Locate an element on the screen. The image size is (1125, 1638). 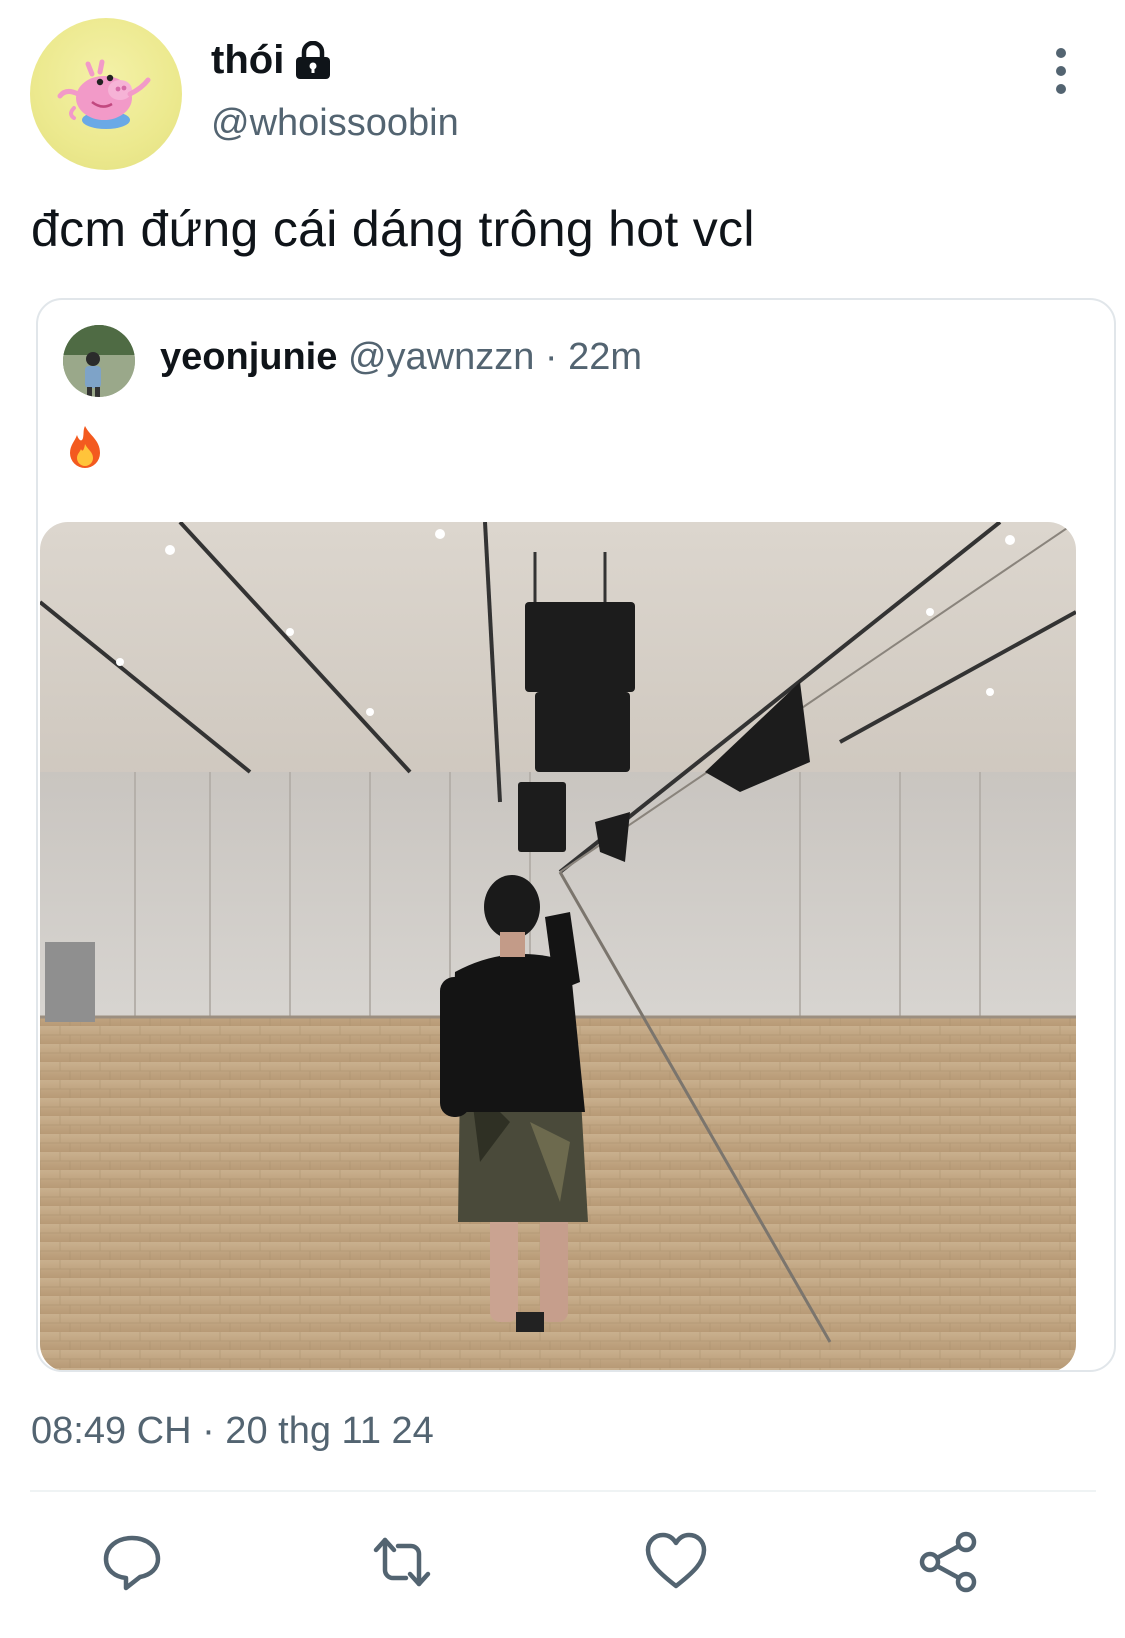
like-button is located at coordinates (676, 1562).